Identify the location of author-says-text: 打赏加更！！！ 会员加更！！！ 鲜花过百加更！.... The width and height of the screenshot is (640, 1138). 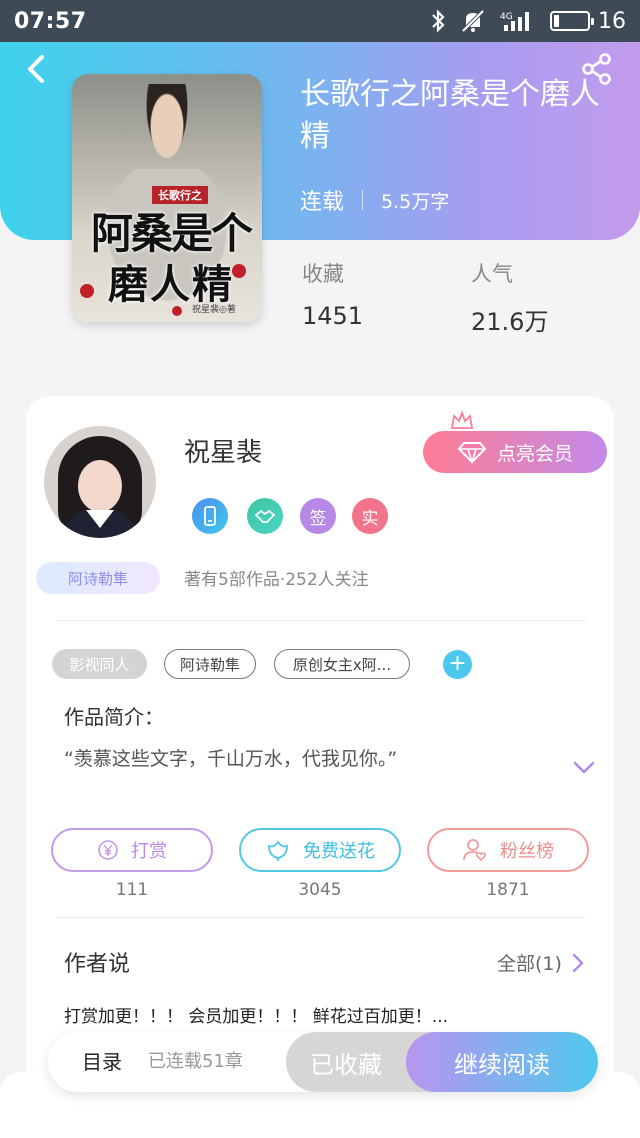
(256, 1017).